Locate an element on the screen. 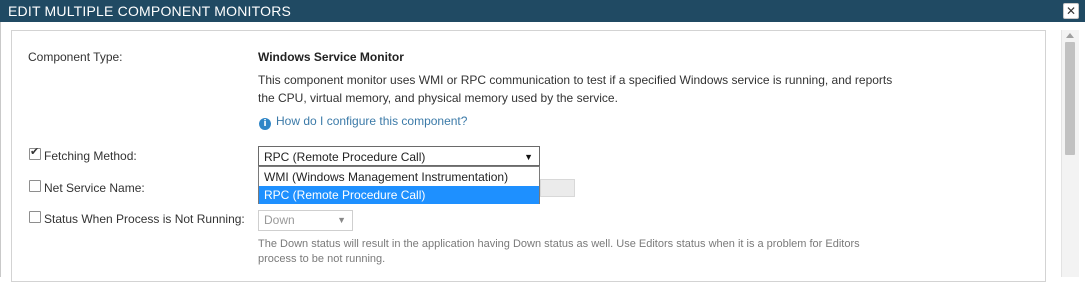 The height and width of the screenshot is (282, 1085). dialog-left-border is located at coordinates (0, 149).